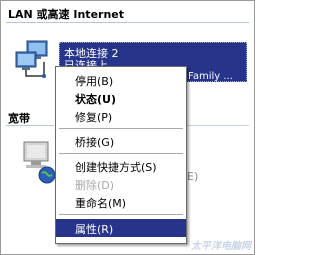 This screenshot has height=255, width=320. Describe the element at coordinates (121, 98) in the screenshot. I see `menu-item-status: 状态(U)` at that location.